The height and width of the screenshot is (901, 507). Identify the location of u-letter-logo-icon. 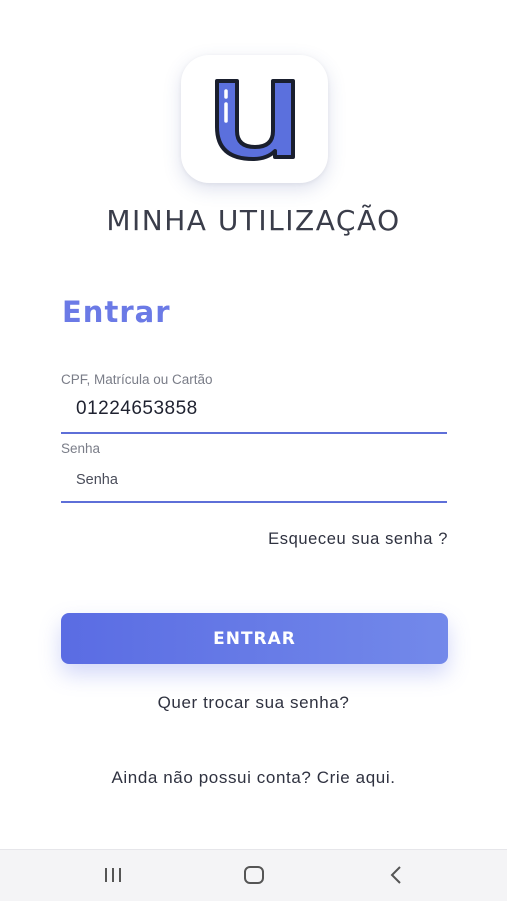
(255, 120).